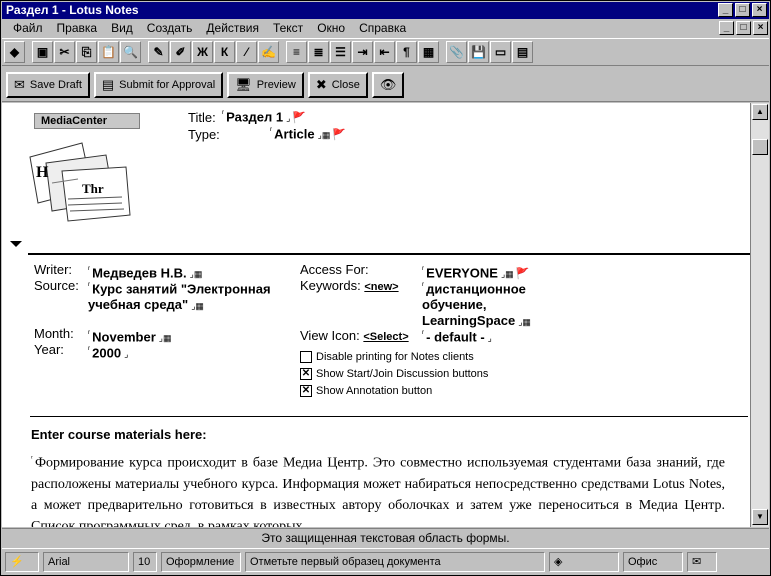 This screenshot has height=576, width=771. I want to click on print-icon: ▣, so click(42, 52).